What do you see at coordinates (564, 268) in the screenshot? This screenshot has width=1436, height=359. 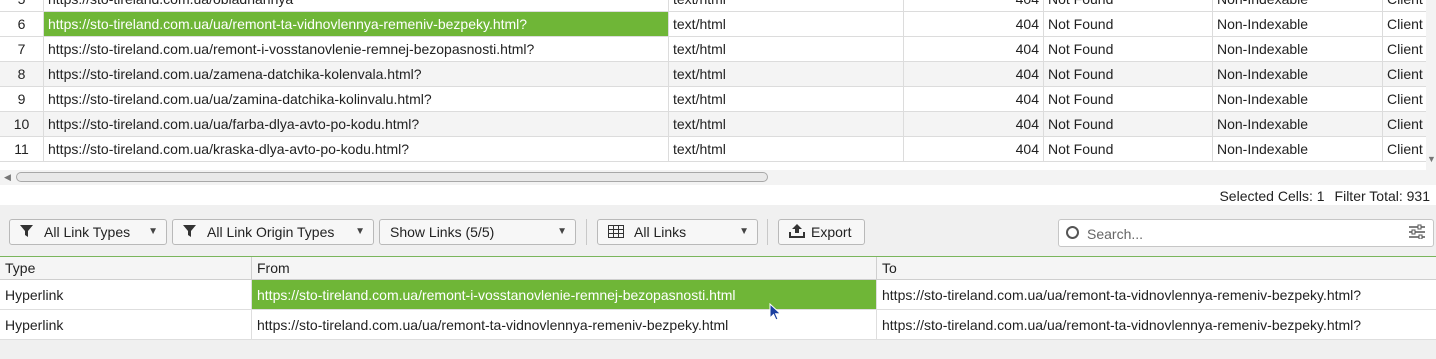 I see `column-header-from: From` at bounding box center [564, 268].